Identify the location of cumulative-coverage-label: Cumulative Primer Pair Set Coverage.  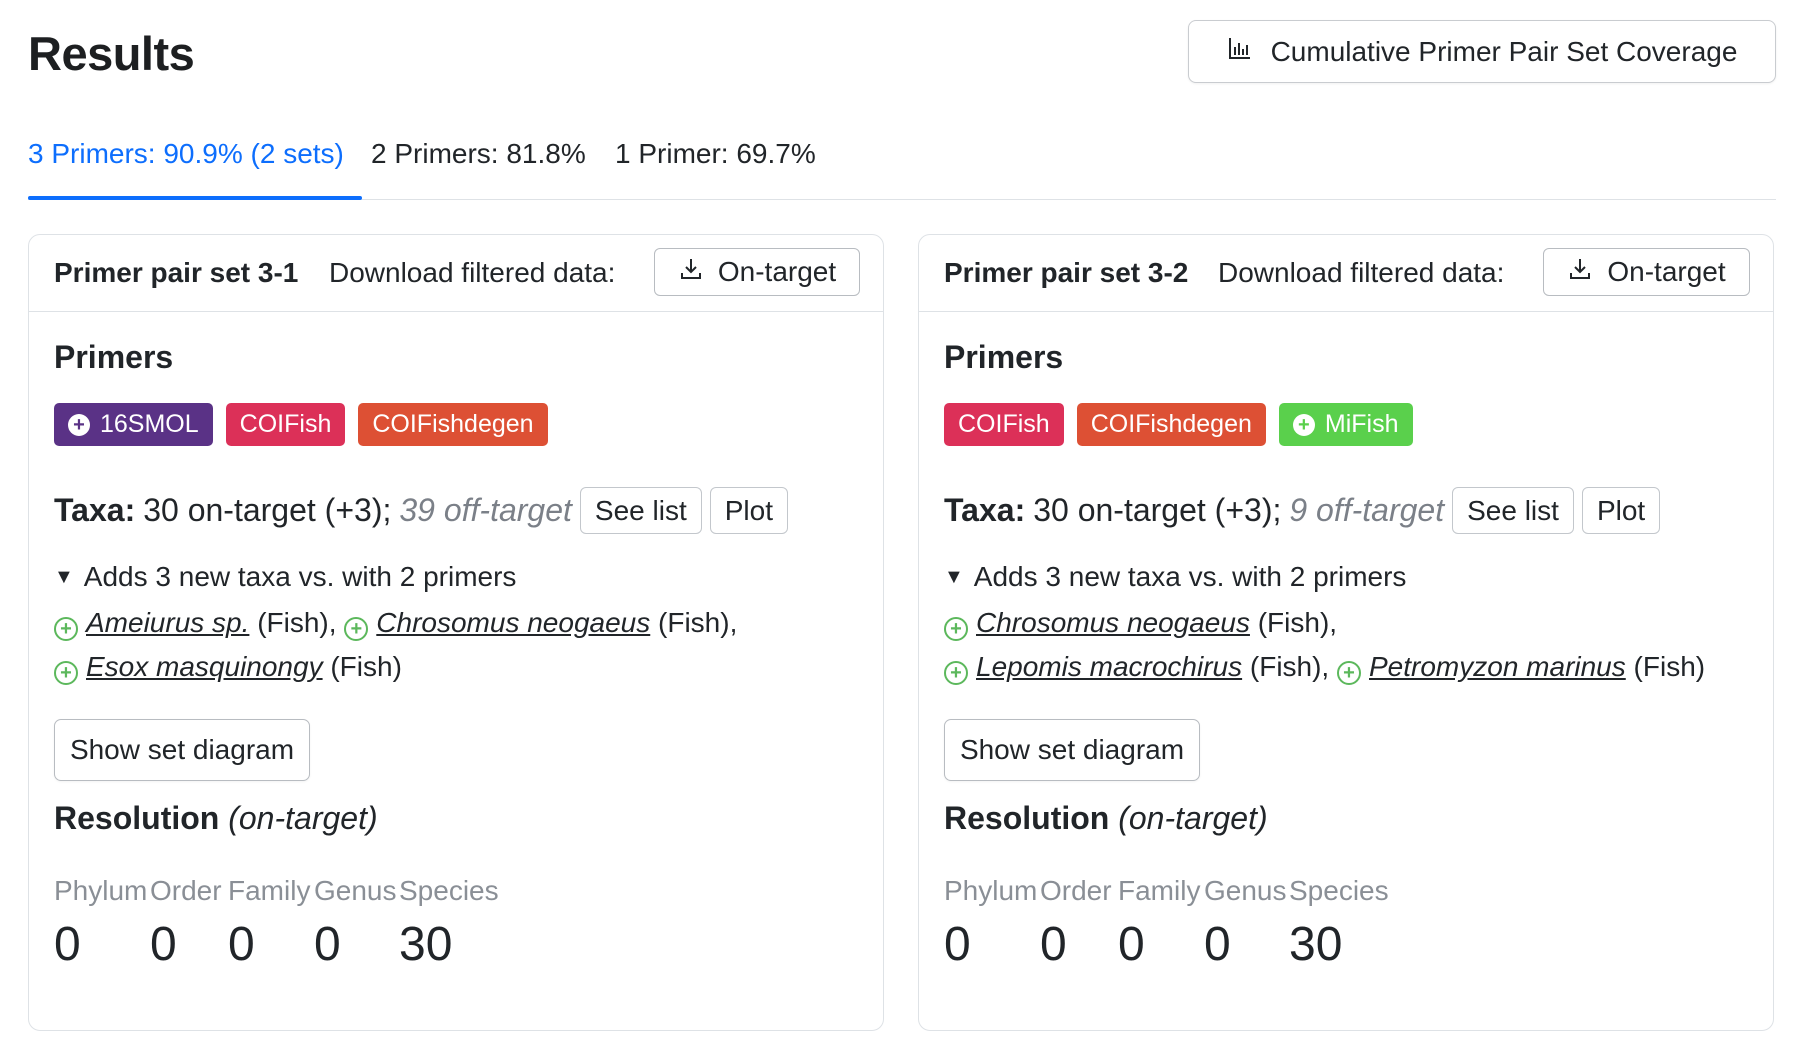
(1504, 51).